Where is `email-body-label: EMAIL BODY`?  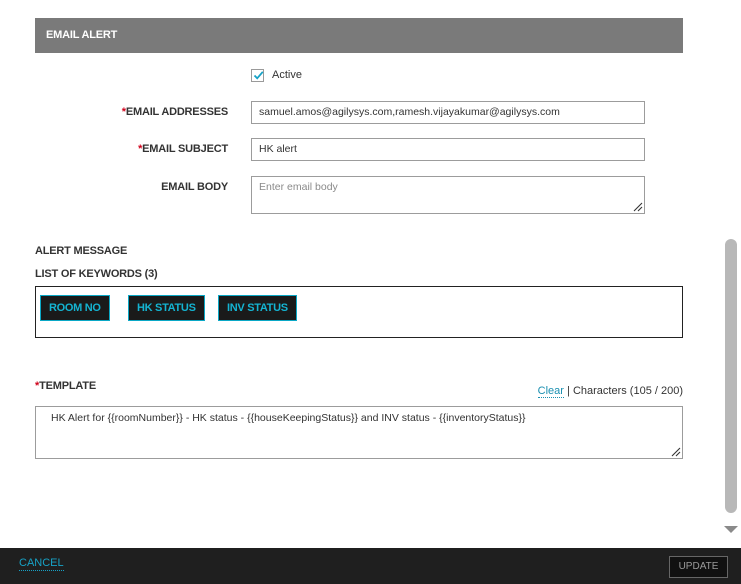
email-body-label: EMAIL BODY is located at coordinates (194, 187).